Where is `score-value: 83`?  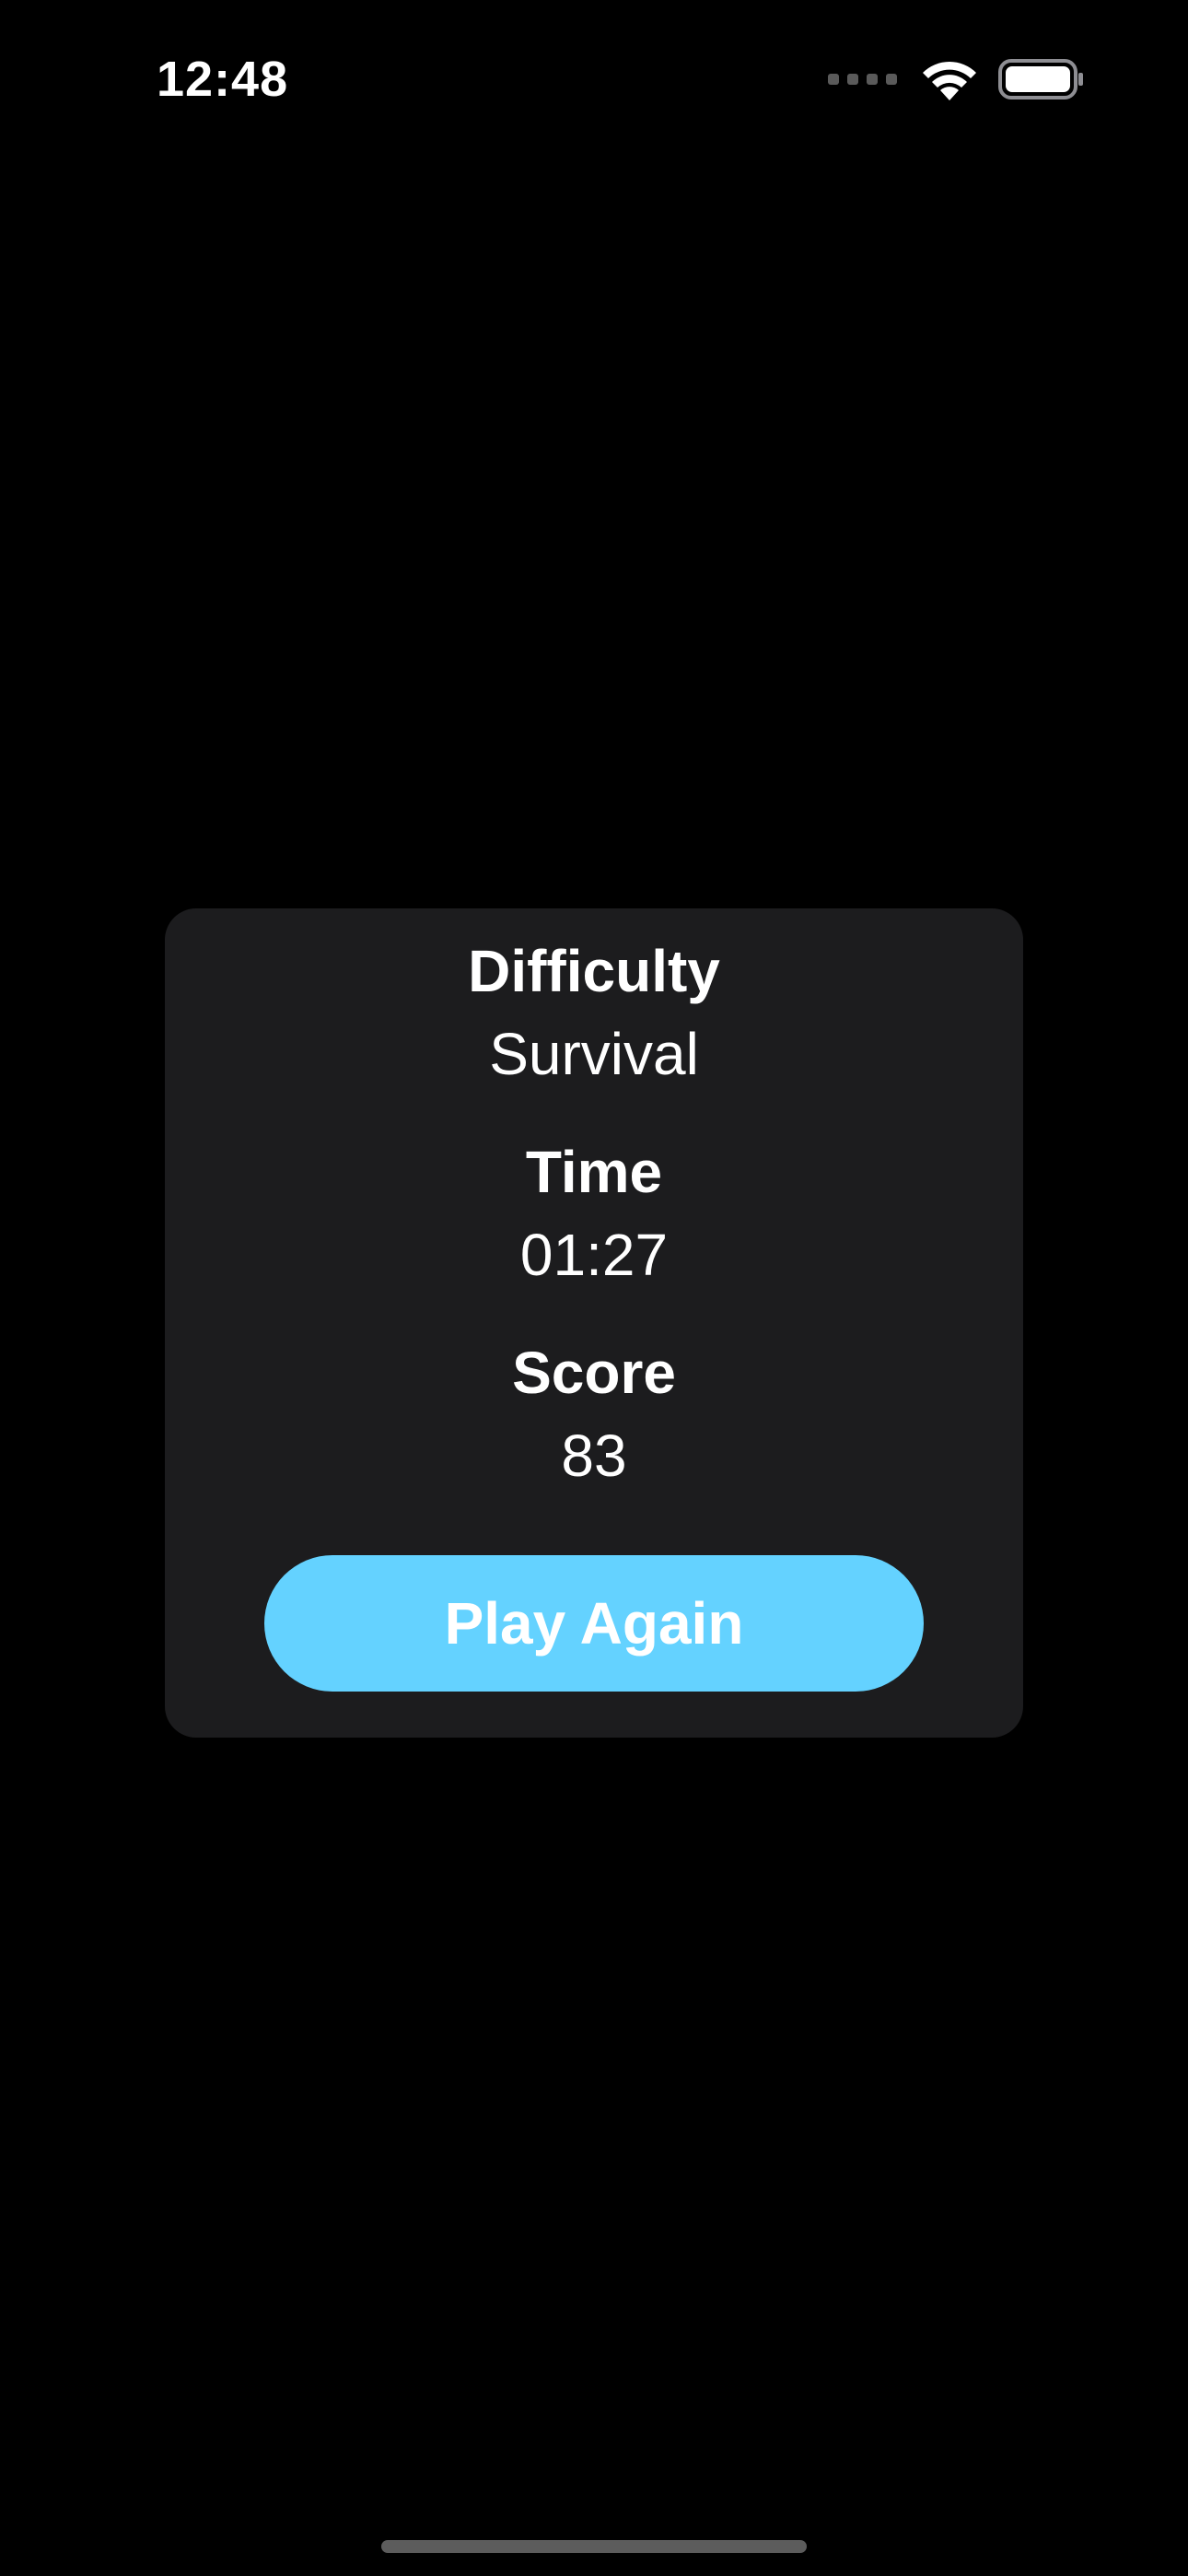
score-value: 83 is located at coordinates (594, 1456).